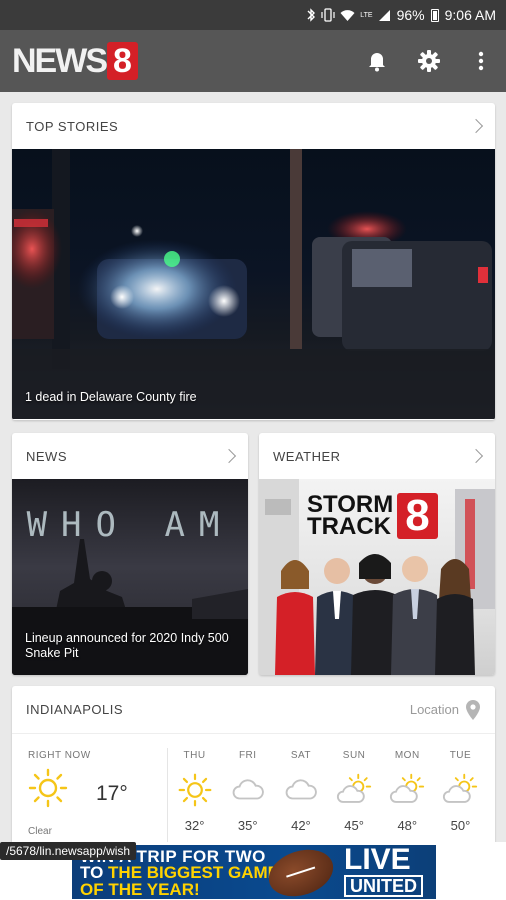  What do you see at coordinates (60, 60) in the screenshot?
I see `logo-word: NEWS` at bounding box center [60, 60].